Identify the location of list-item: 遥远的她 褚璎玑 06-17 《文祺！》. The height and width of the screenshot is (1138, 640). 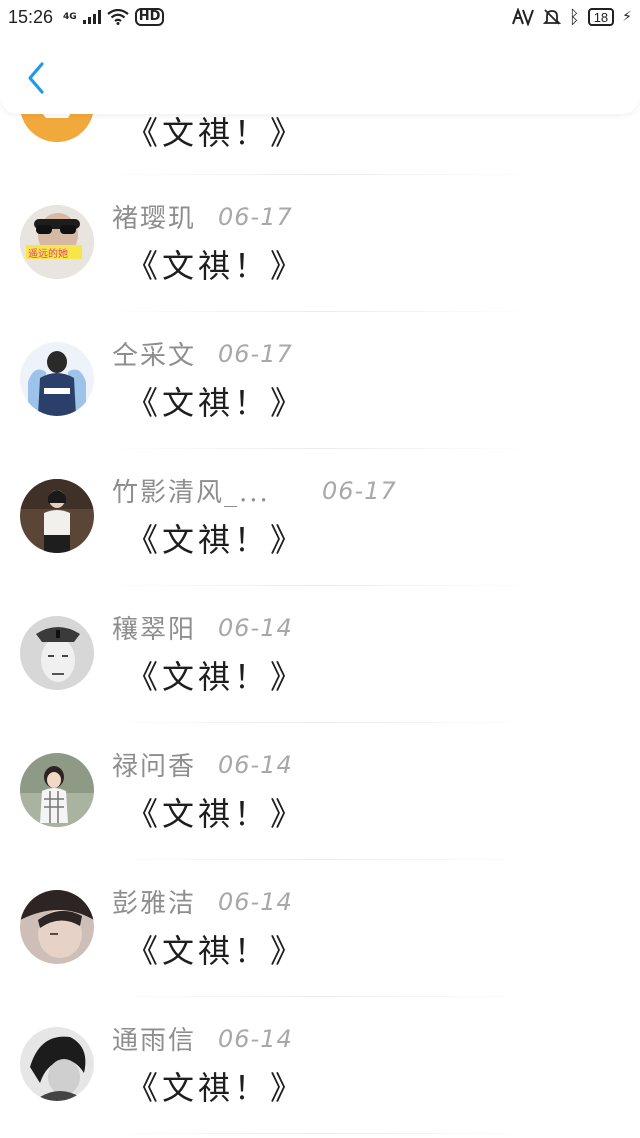
(320, 243).